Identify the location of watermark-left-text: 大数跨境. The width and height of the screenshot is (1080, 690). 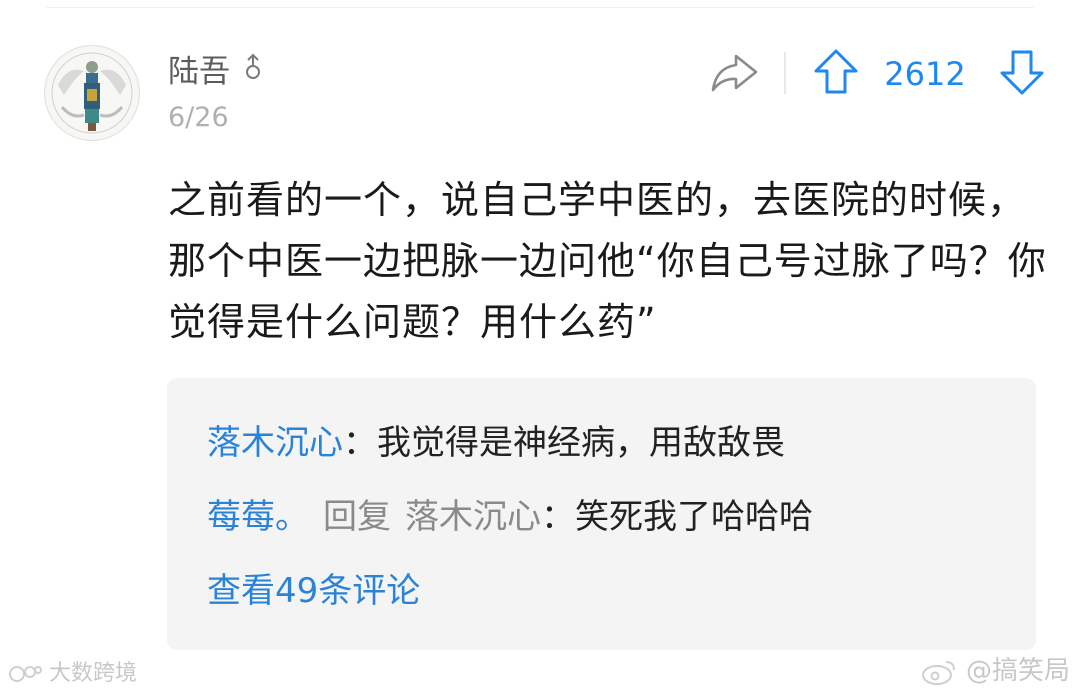
(93, 673).